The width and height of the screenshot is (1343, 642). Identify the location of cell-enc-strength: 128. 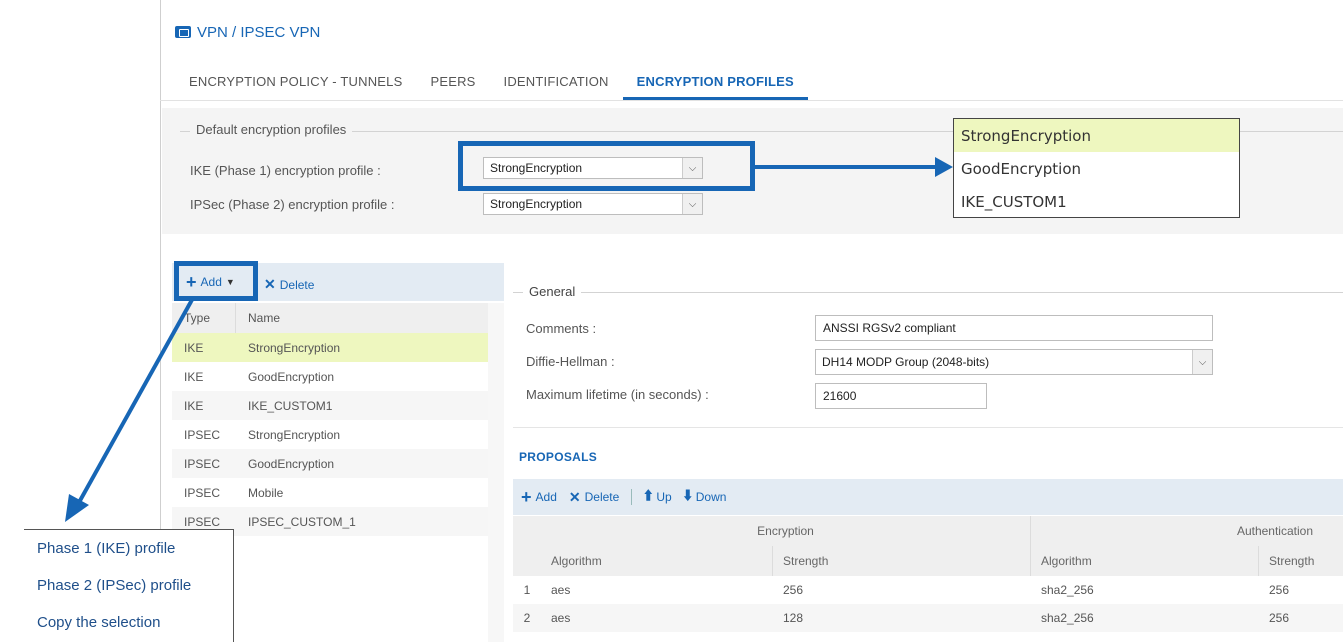
(793, 618).